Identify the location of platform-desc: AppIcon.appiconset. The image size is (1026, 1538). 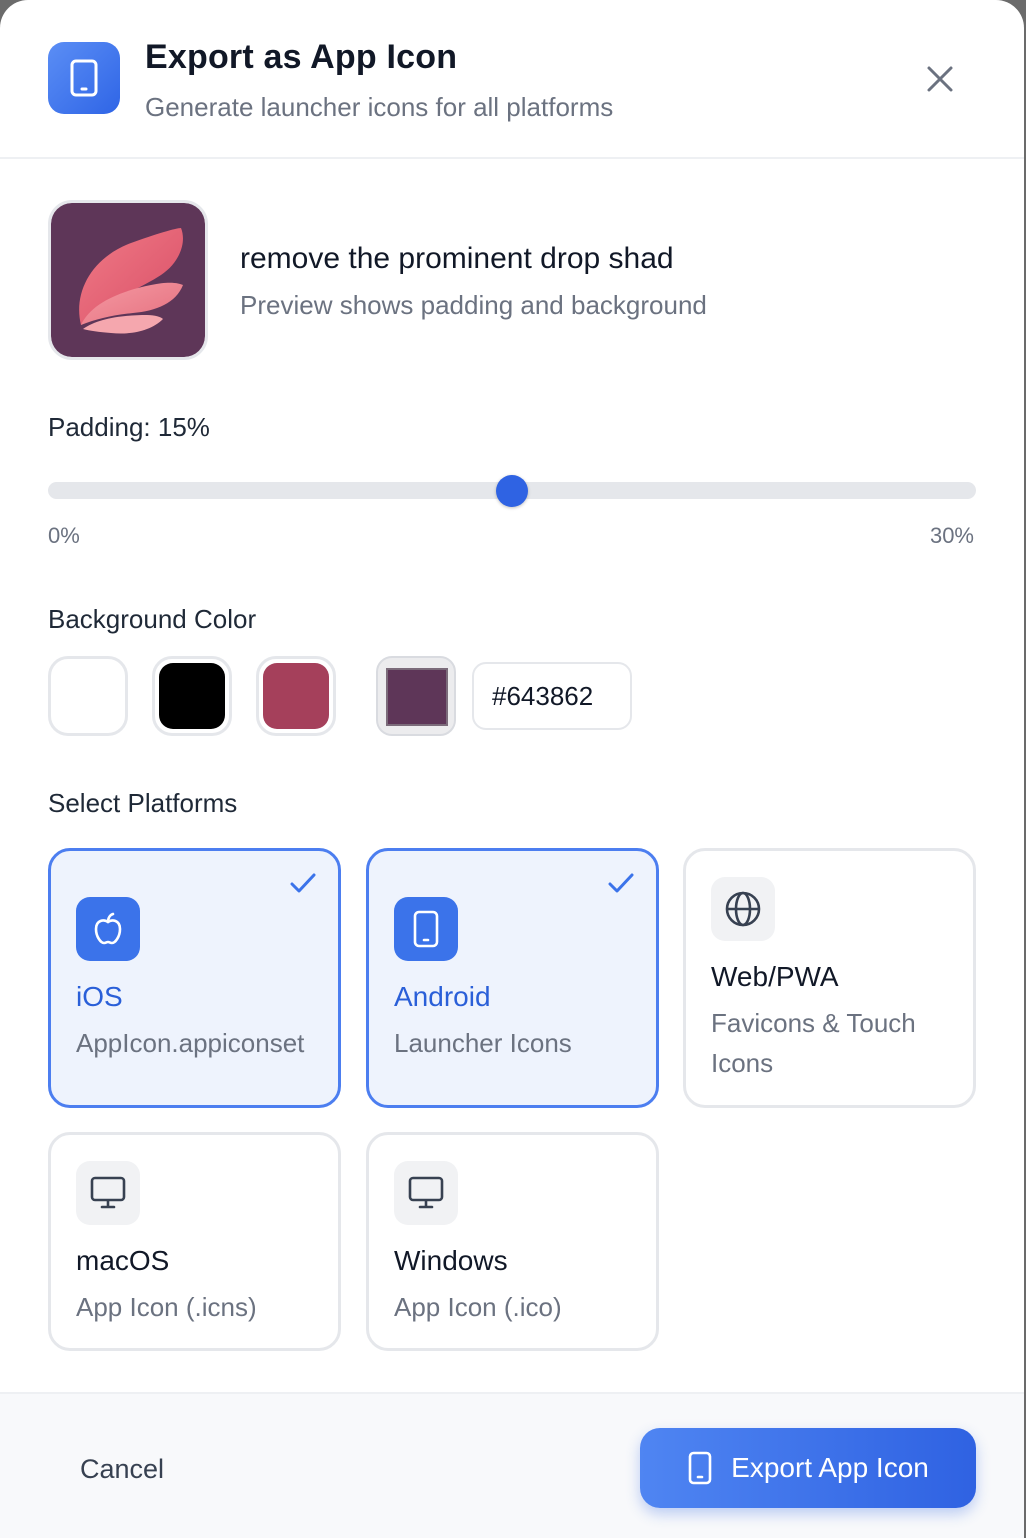
(190, 1043).